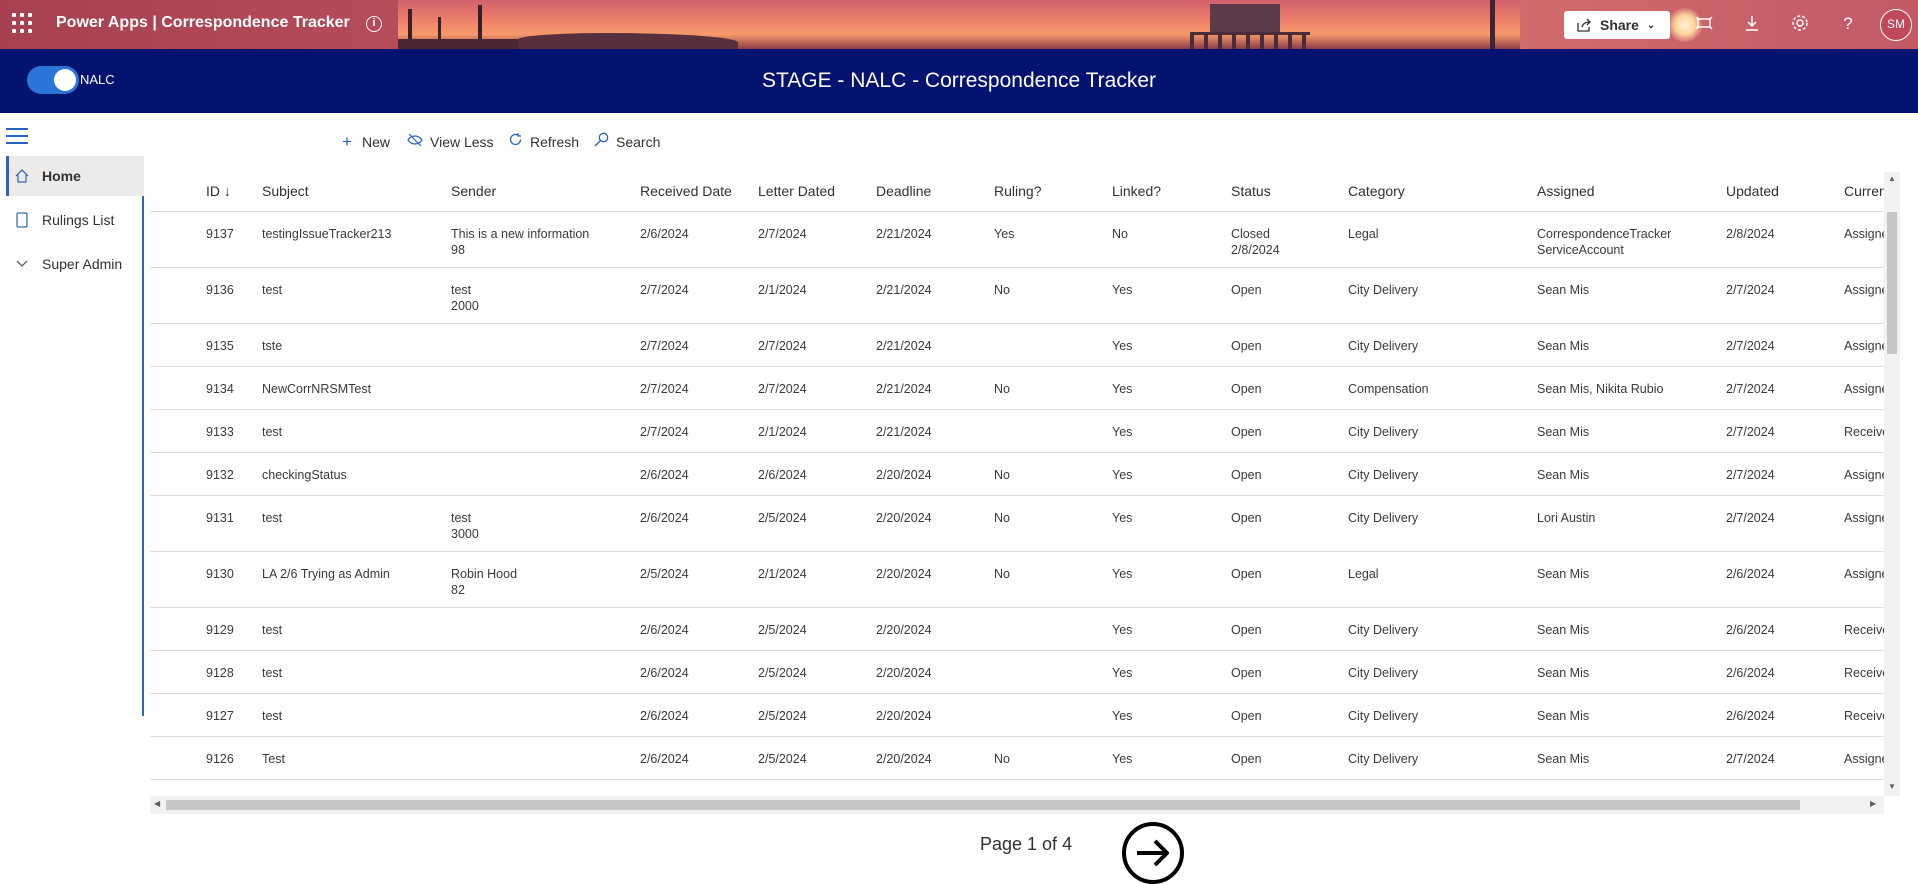  What do you see at coordinates (218, 191) in the screenshot?
I see `column-header-id: ID ↓` at bounding box center [218, 191].